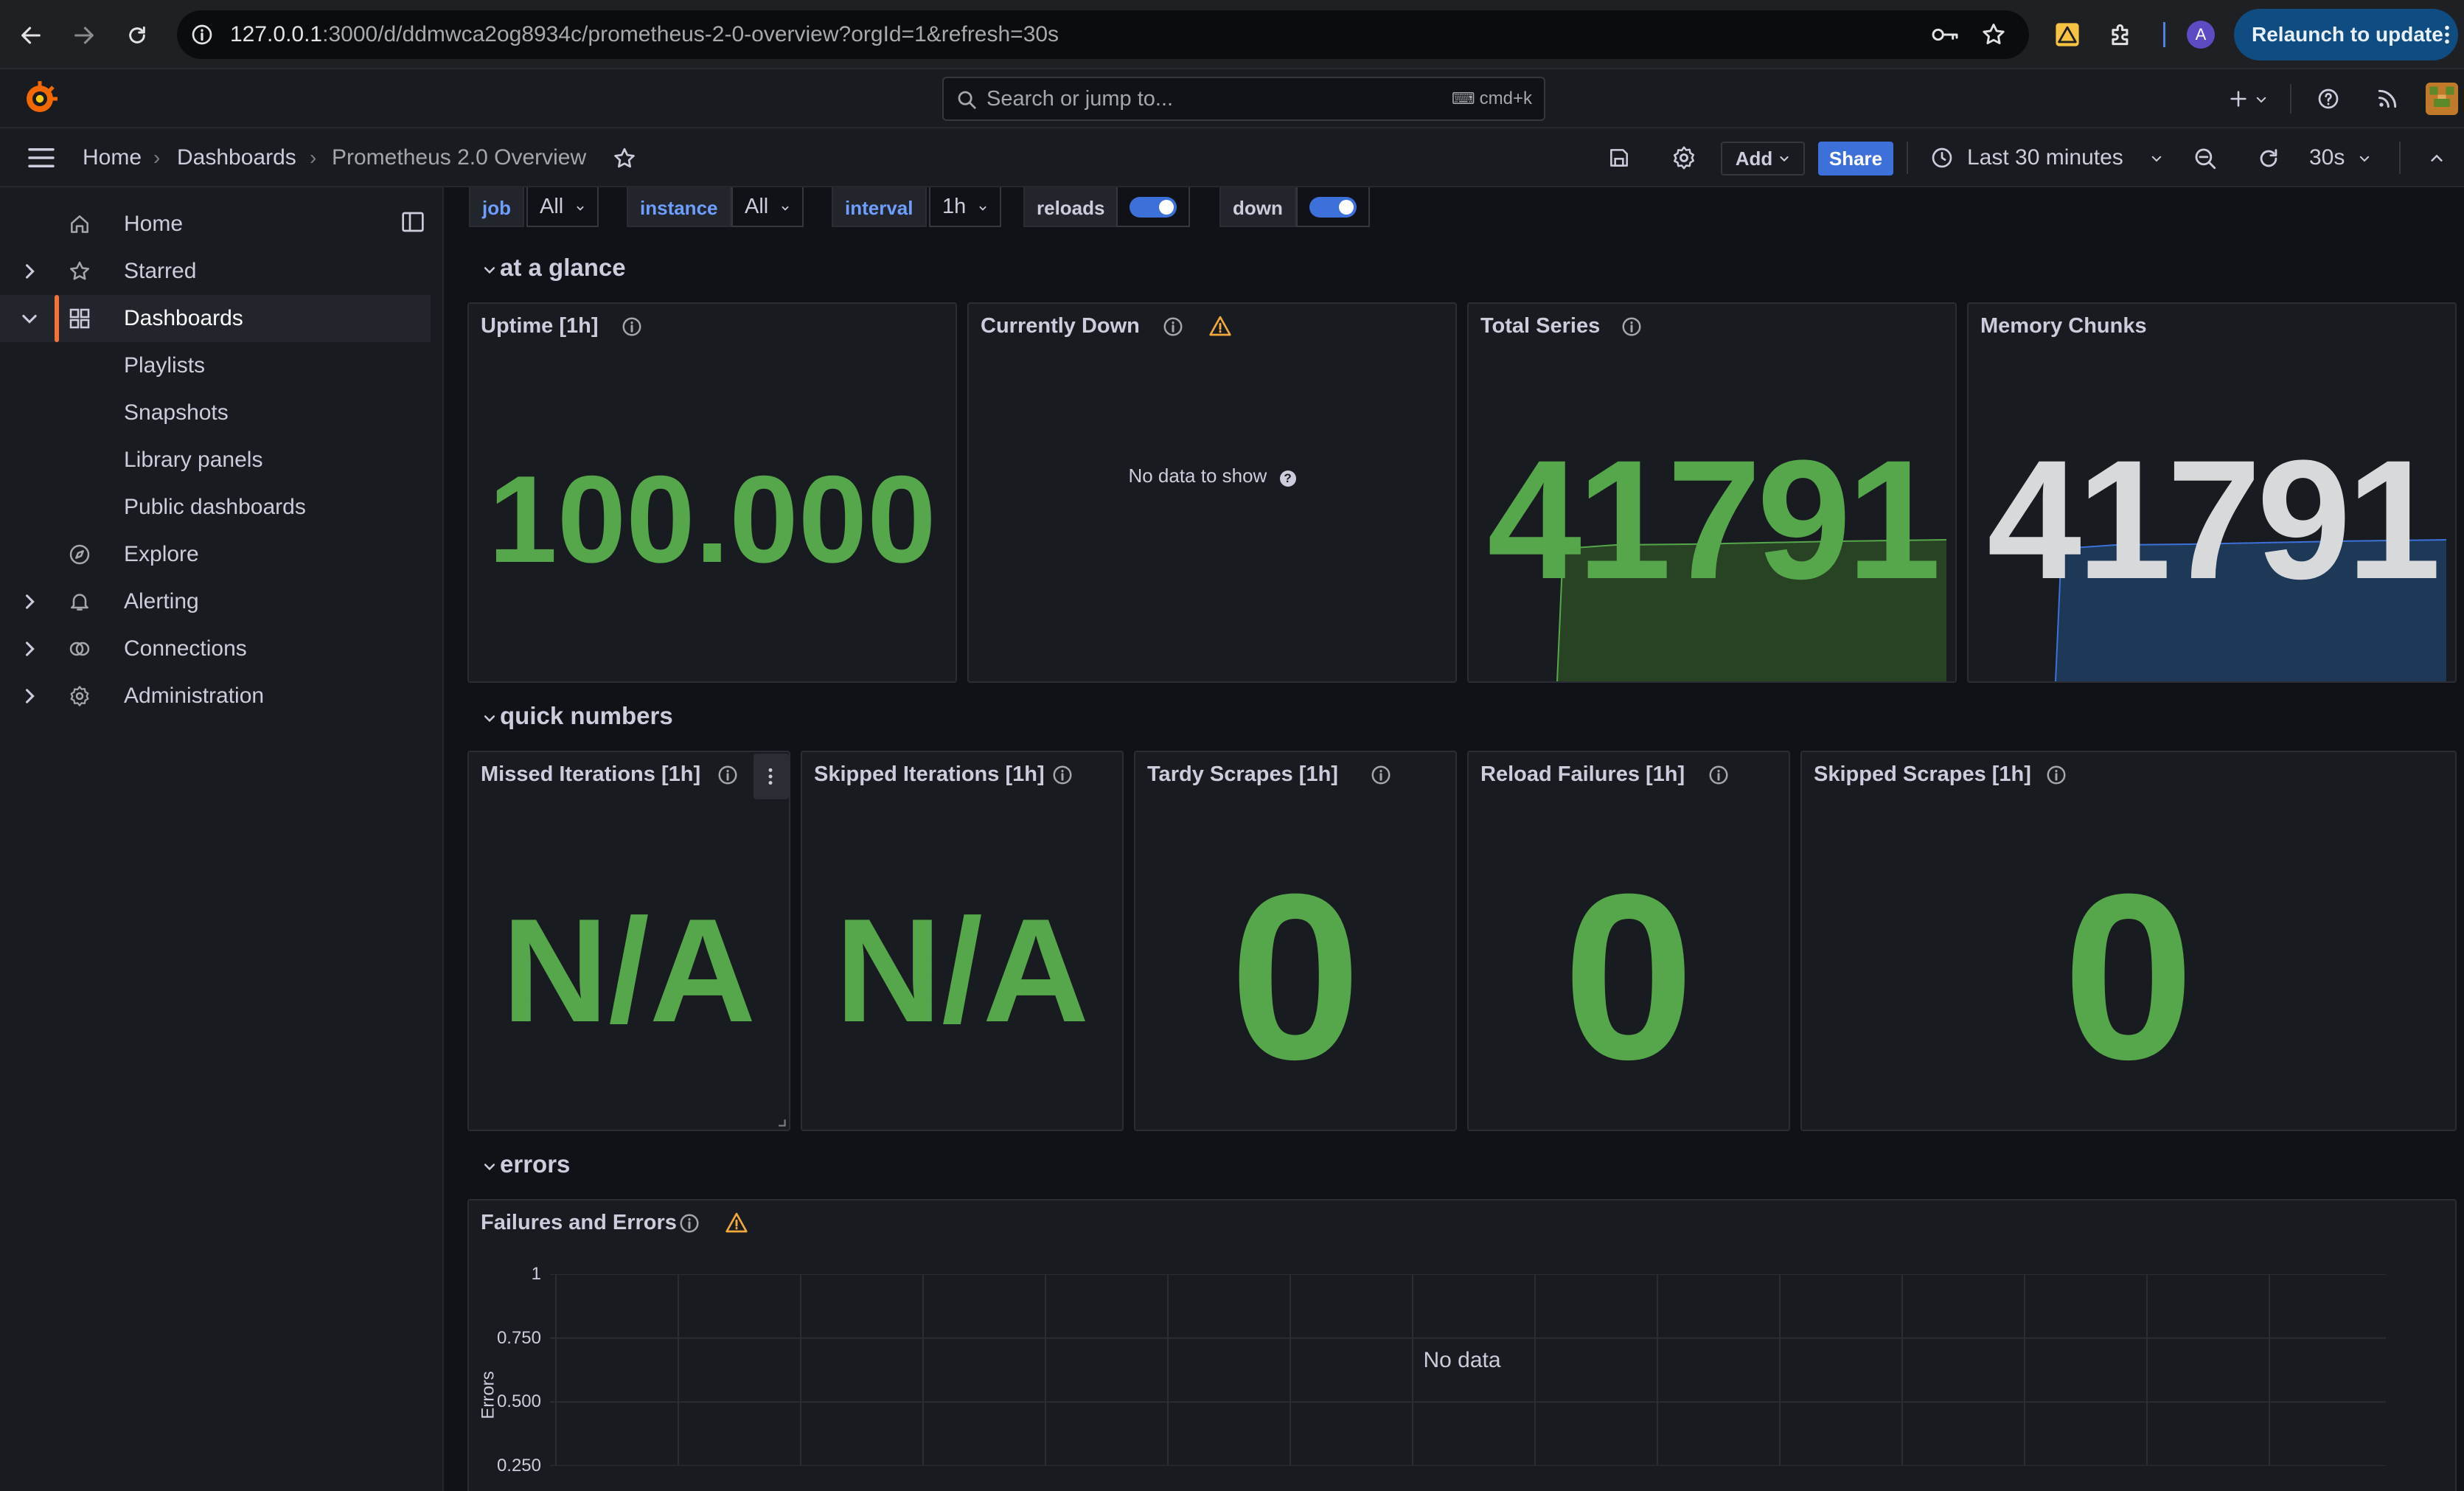 The image size is (2464, 1491). Describe the element at coordinates (1684, 158) in the screenshot. I see `dashboard-settings-icon` at that location.